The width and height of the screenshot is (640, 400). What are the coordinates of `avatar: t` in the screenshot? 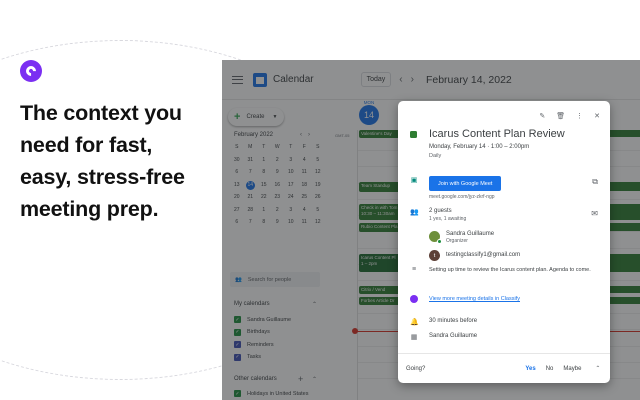 It's located at (434, 255).